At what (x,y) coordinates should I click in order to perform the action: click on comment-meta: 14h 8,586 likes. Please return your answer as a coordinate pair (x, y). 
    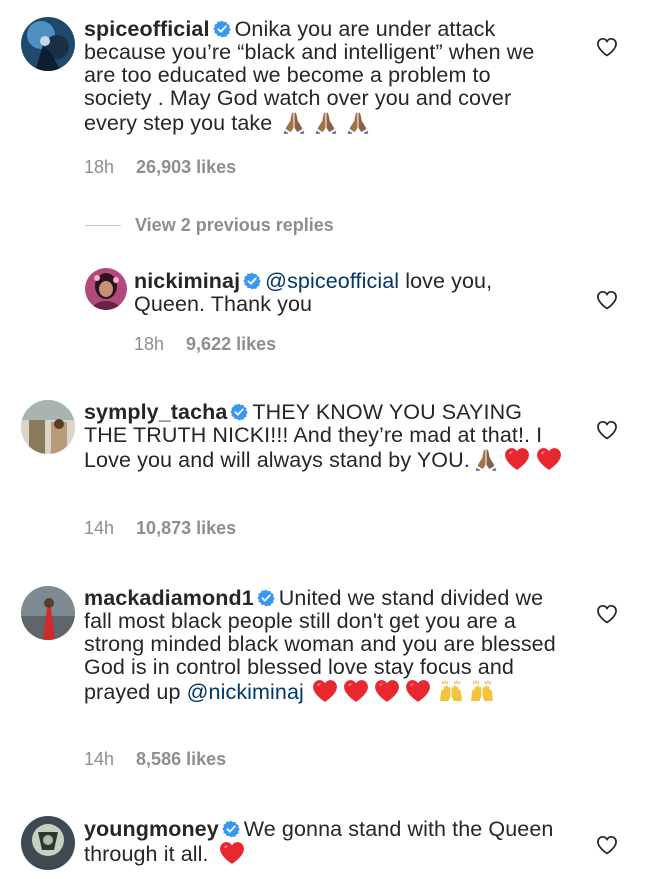
    Looking at the image, I should click on (155, 759).